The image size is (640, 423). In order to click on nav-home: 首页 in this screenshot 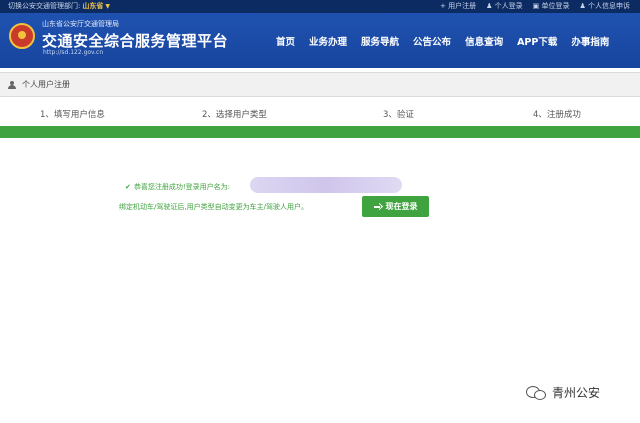, I will do `click(285, 41)`.